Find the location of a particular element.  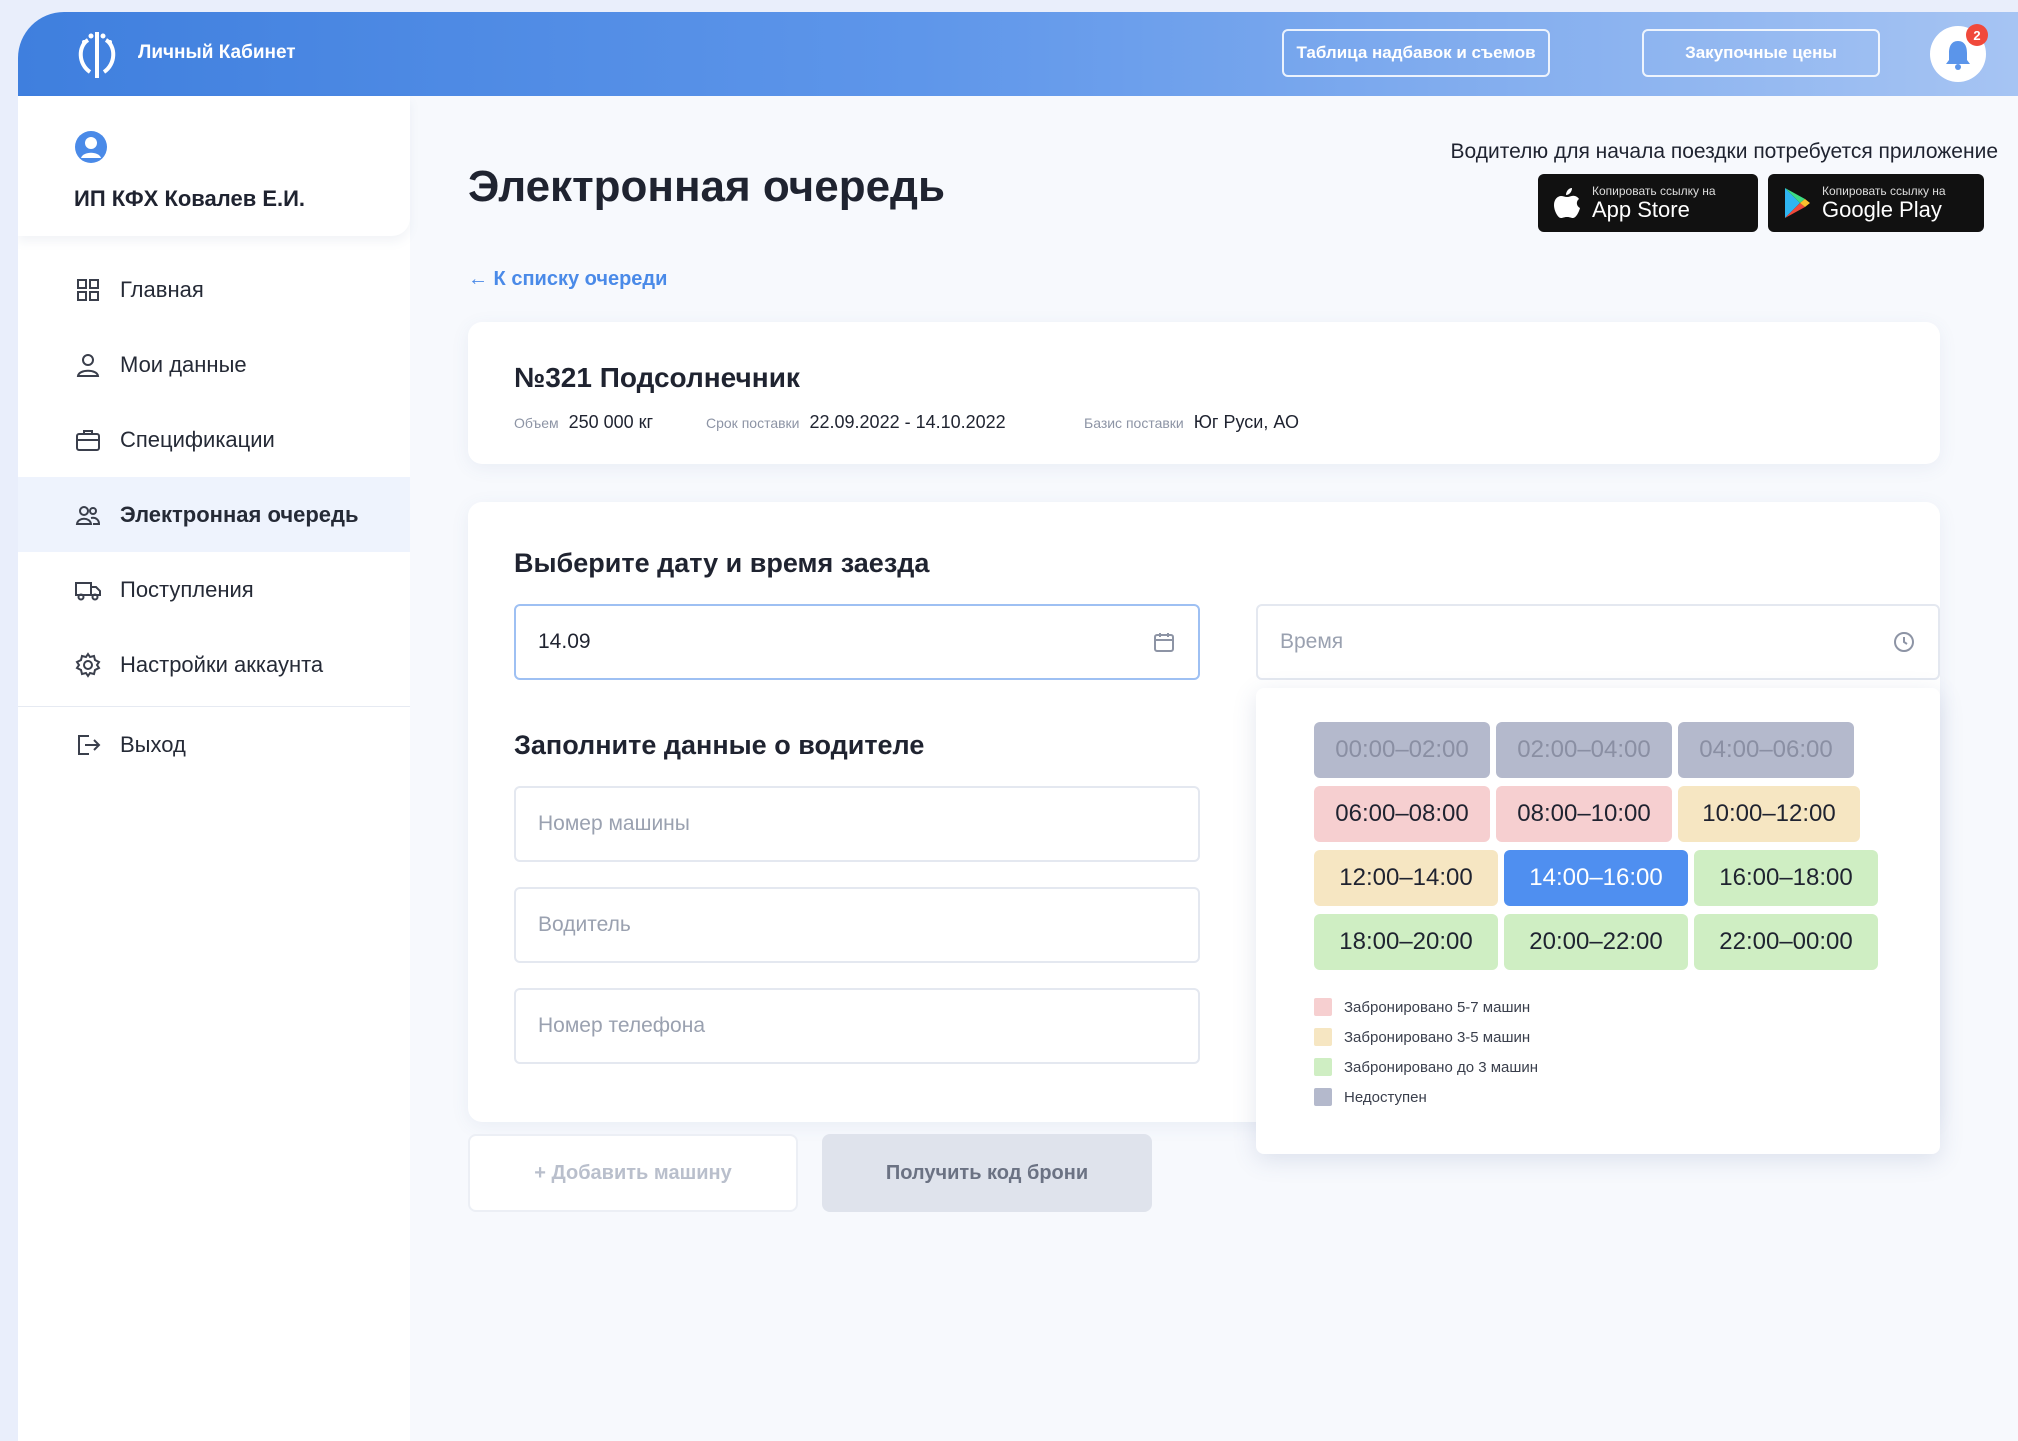

legend-item: Недоступен is located at coordinates (1370, 1097).